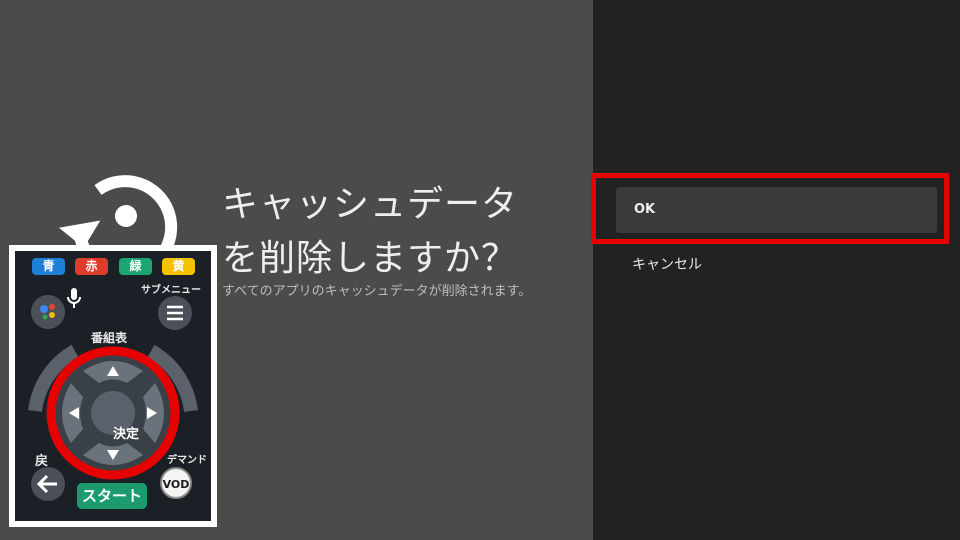 This screenshot has height=540, width=960. What do you see at coordinates (48, 266) in the screenshot?
I see `blue-button: 青` at bounding box center [48, 266].